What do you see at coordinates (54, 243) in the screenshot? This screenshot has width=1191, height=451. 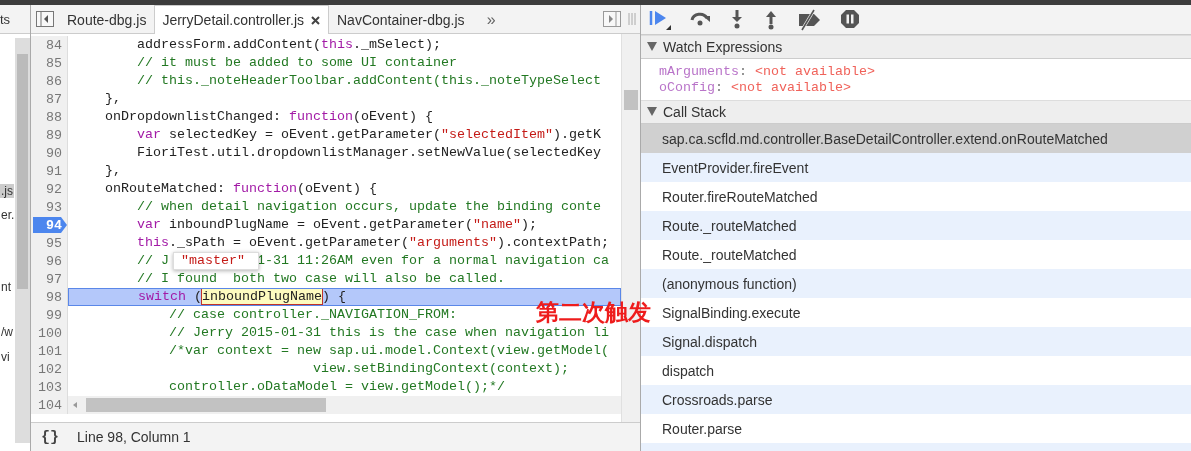 I see `line-number: 95` at bounding box center [54, 243].